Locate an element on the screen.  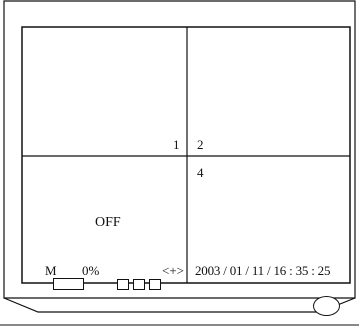
channel-1-label: 1 is located at coordinates (176, 144).